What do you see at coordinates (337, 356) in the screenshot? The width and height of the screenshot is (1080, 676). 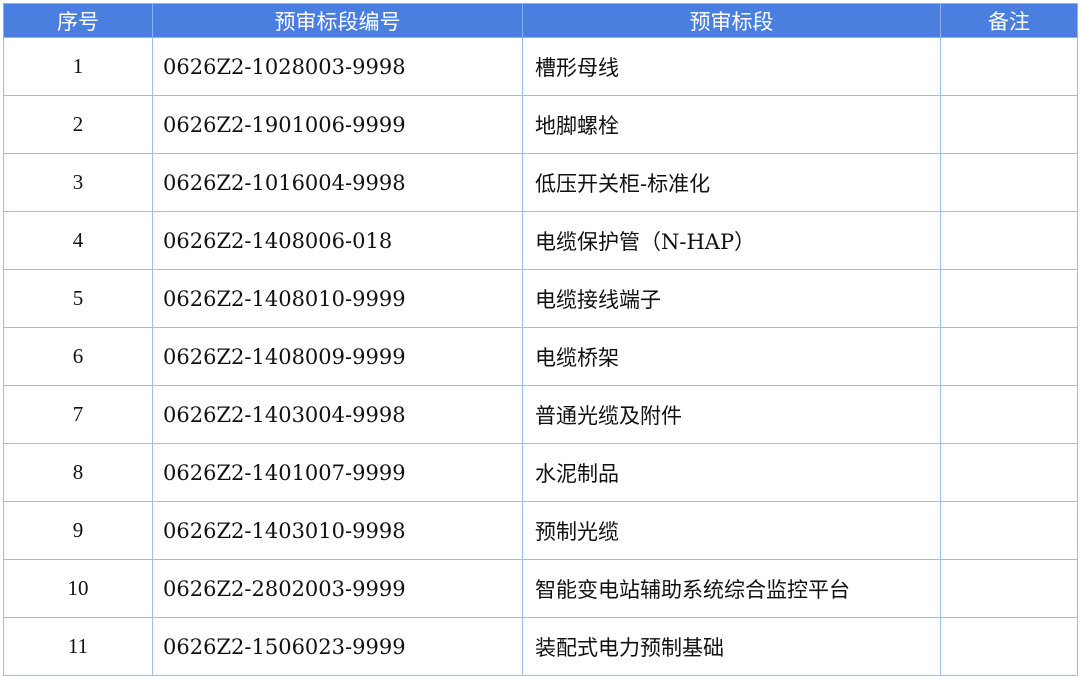 I see `row-code: 0626Z2-1408009-9999` at bounding box center [337, 356].